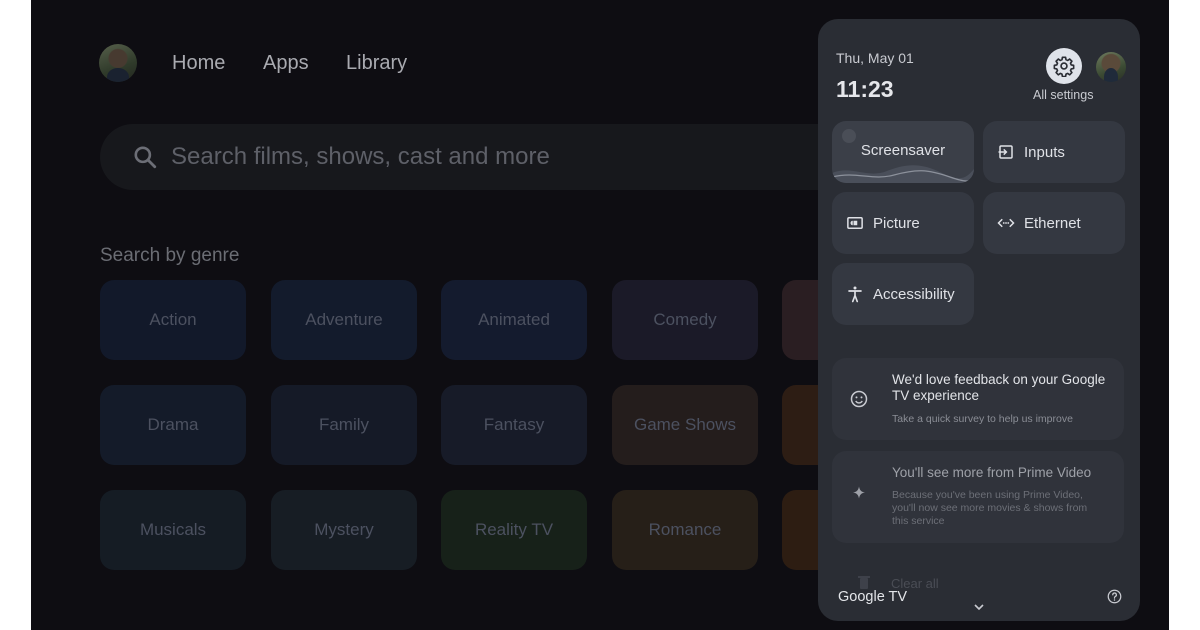 The height and width of the screenshot is (630, 1200). I want to click on genre-tile: Family, so click(344, 425).